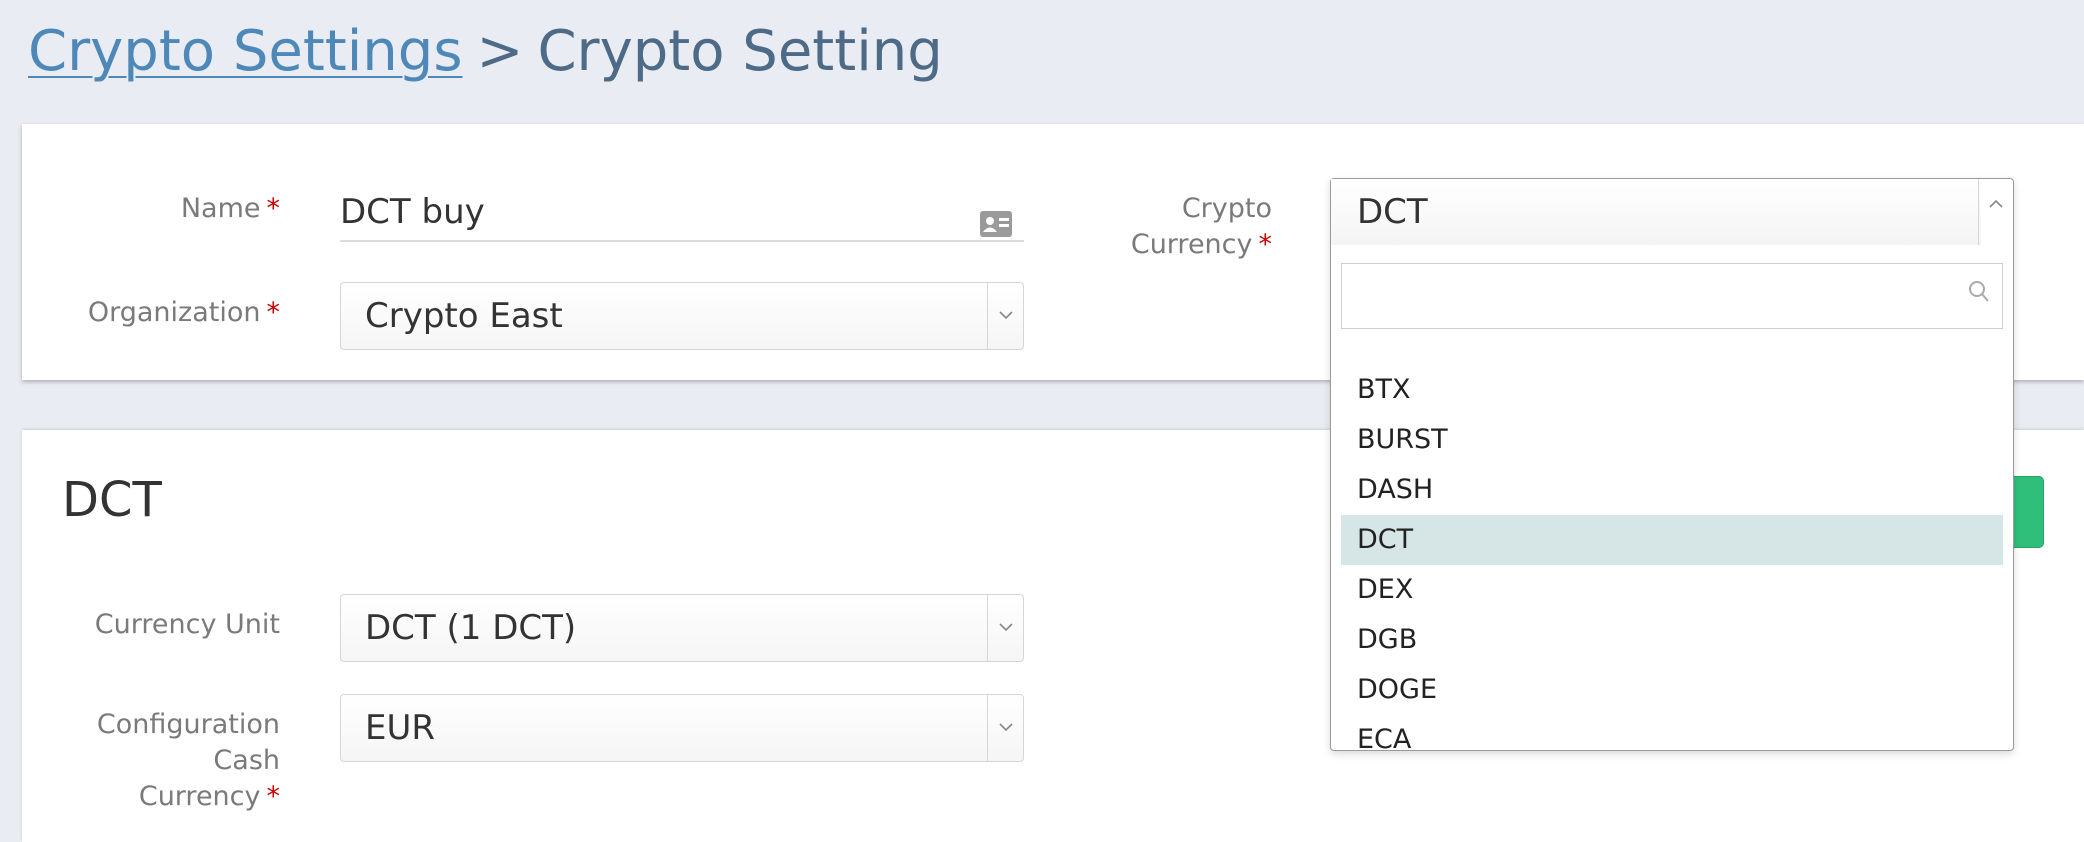 This screenshot has height=842, width=2084. Describe the element at coordinates (996, 216) in the screenshot. I see `contact-card-icon` at that location.